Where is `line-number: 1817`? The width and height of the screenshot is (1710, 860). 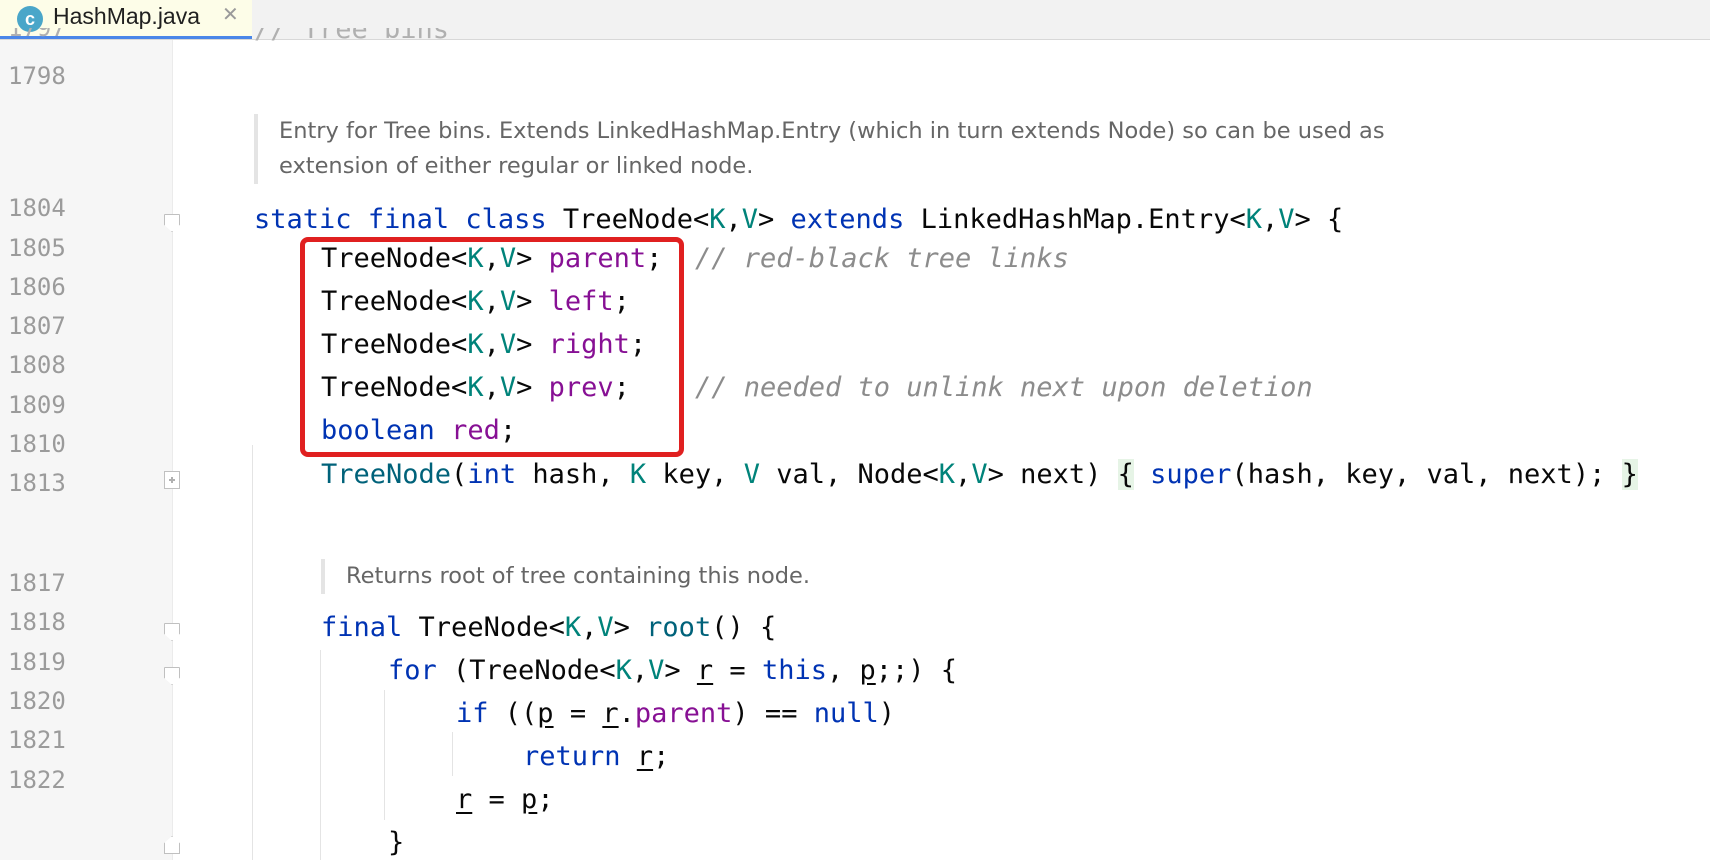
line-number: 1817 is located at coordinates (37, 583).